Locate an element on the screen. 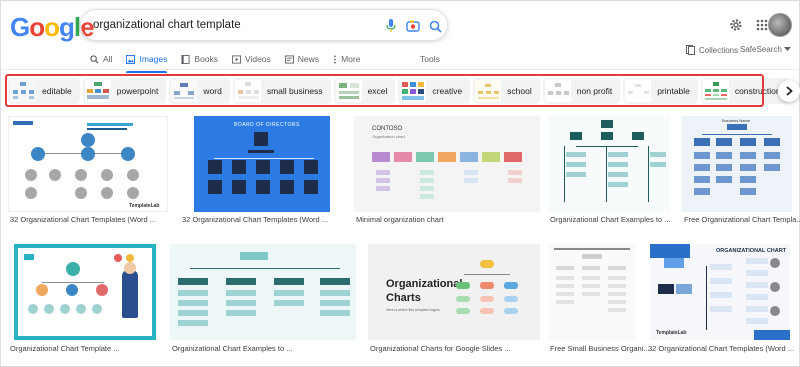 The image size is (800, 367). result-thumbnail: CONTOSO Organization chart is located at coordinates (447, 164).